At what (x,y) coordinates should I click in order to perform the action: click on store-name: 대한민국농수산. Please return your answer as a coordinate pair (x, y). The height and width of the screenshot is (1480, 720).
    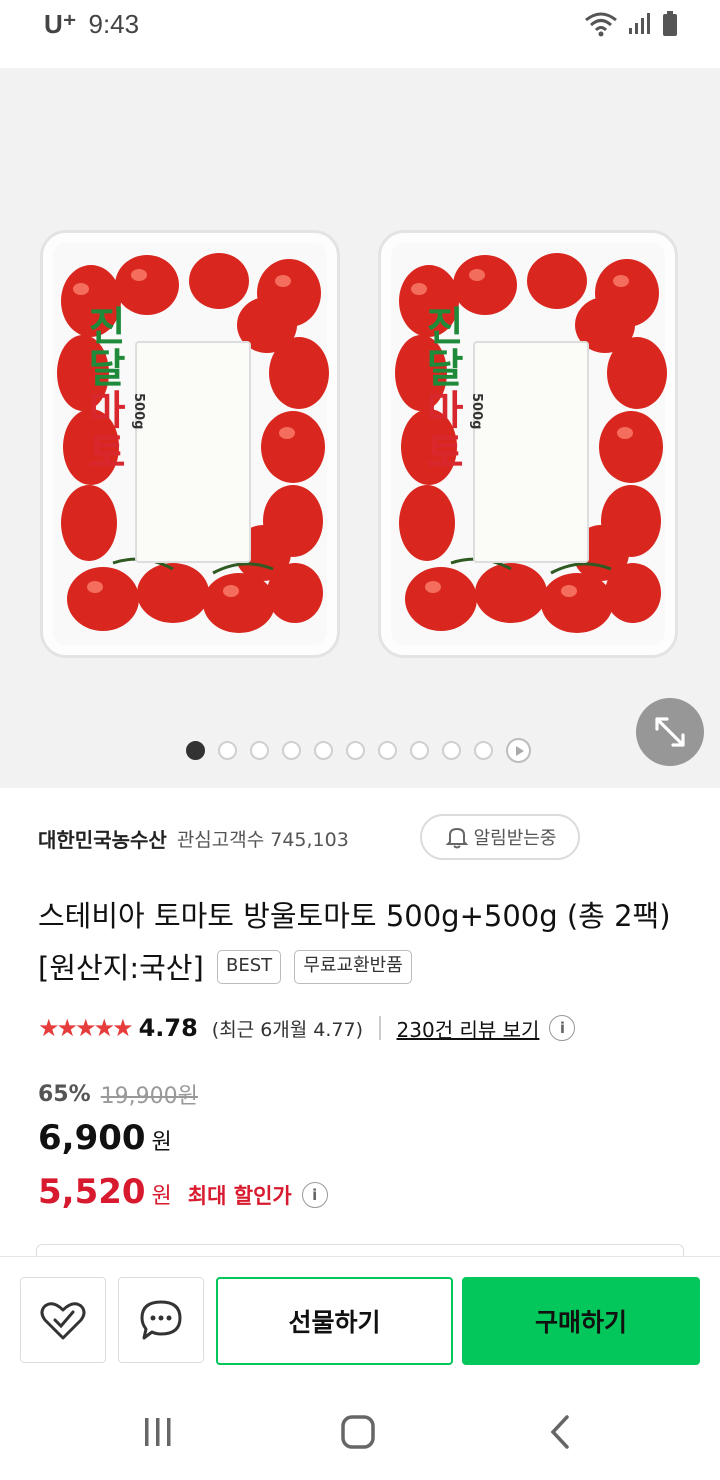
    Looking at the image, I should click on (102, 838).